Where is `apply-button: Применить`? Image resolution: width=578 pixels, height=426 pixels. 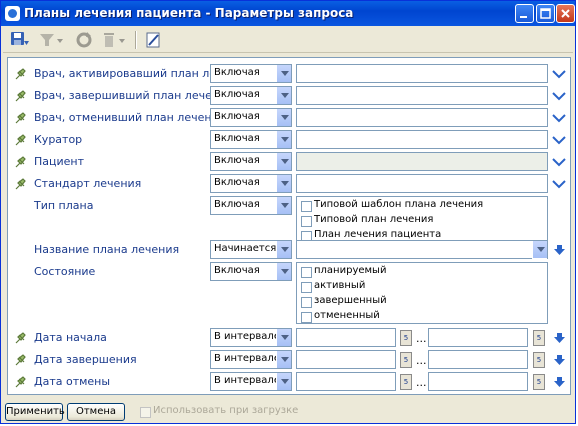
apply-button: Применить is located at coordinates (35, 412).